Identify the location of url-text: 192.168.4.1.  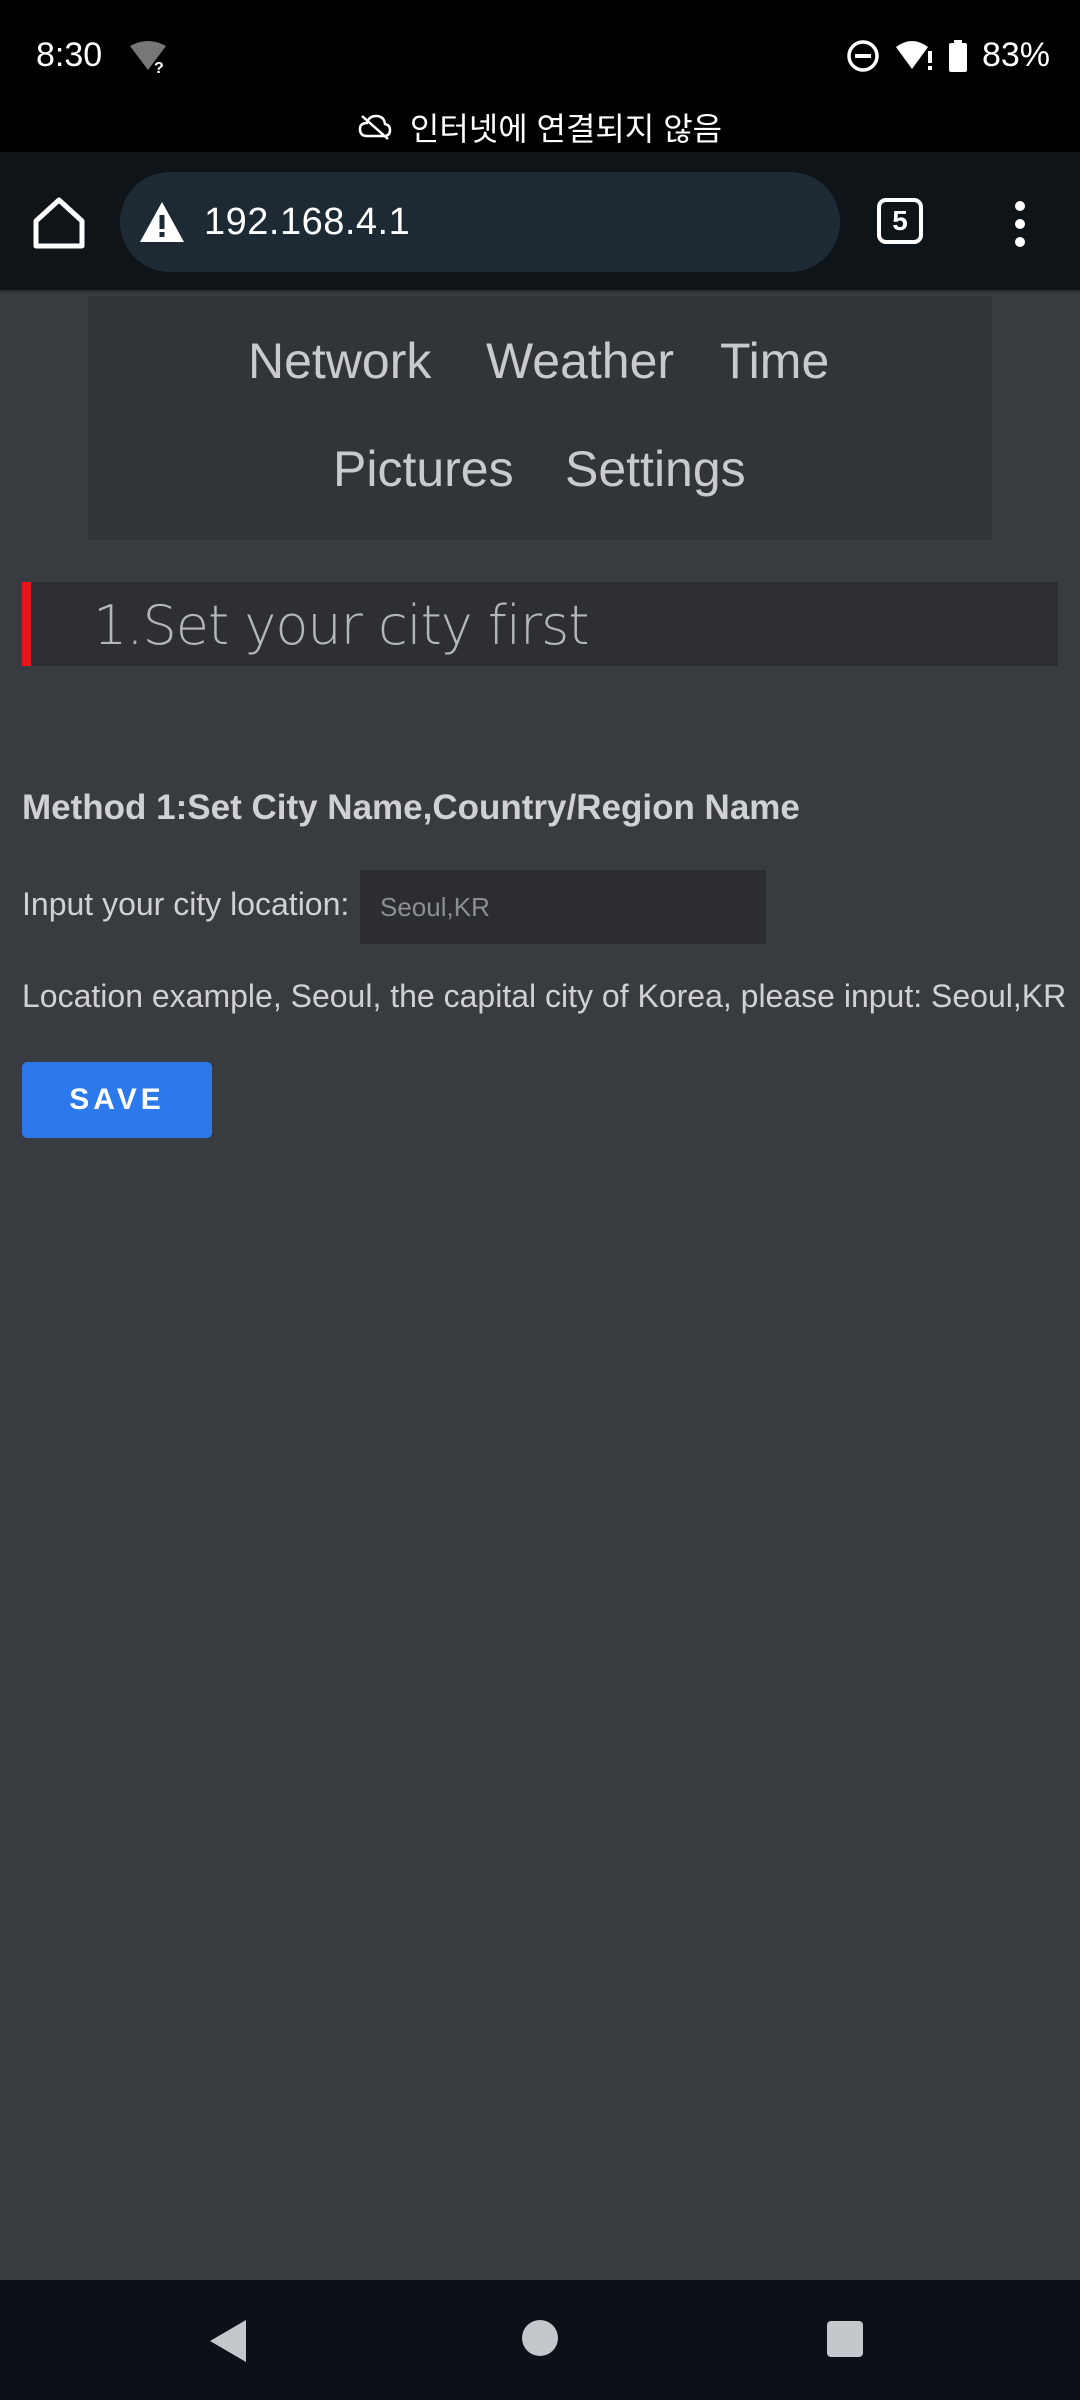
(307, 222).